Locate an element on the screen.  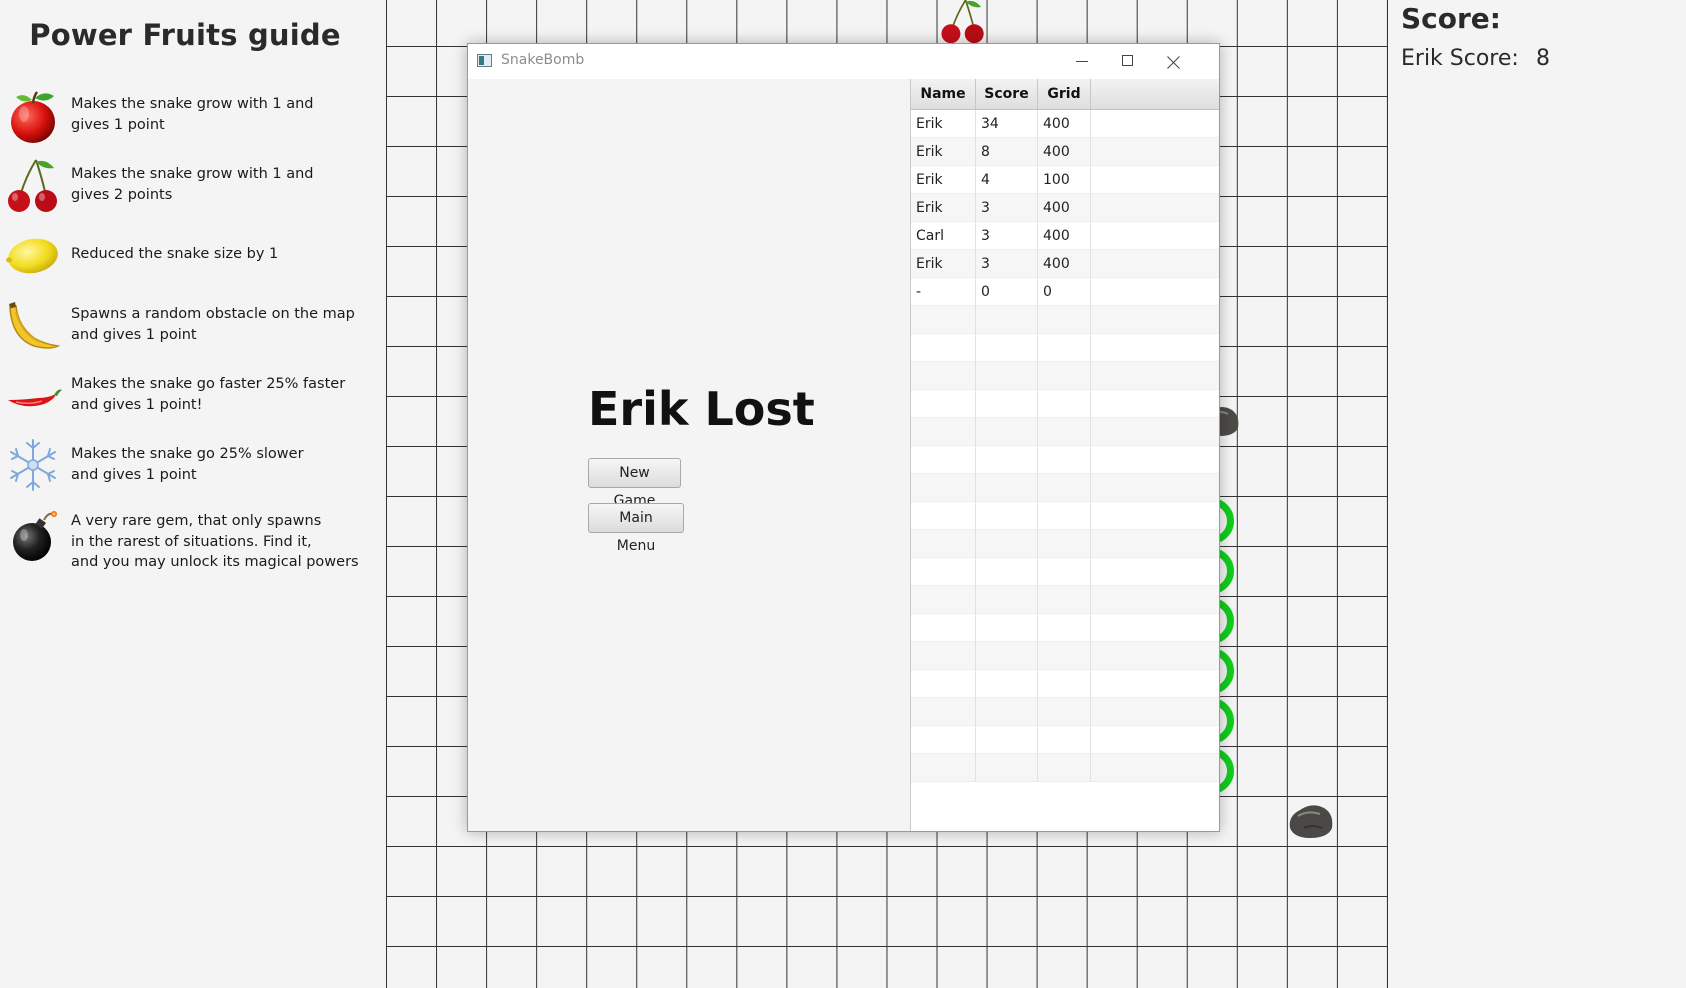
close-button is located at coordinates (1174, 61).